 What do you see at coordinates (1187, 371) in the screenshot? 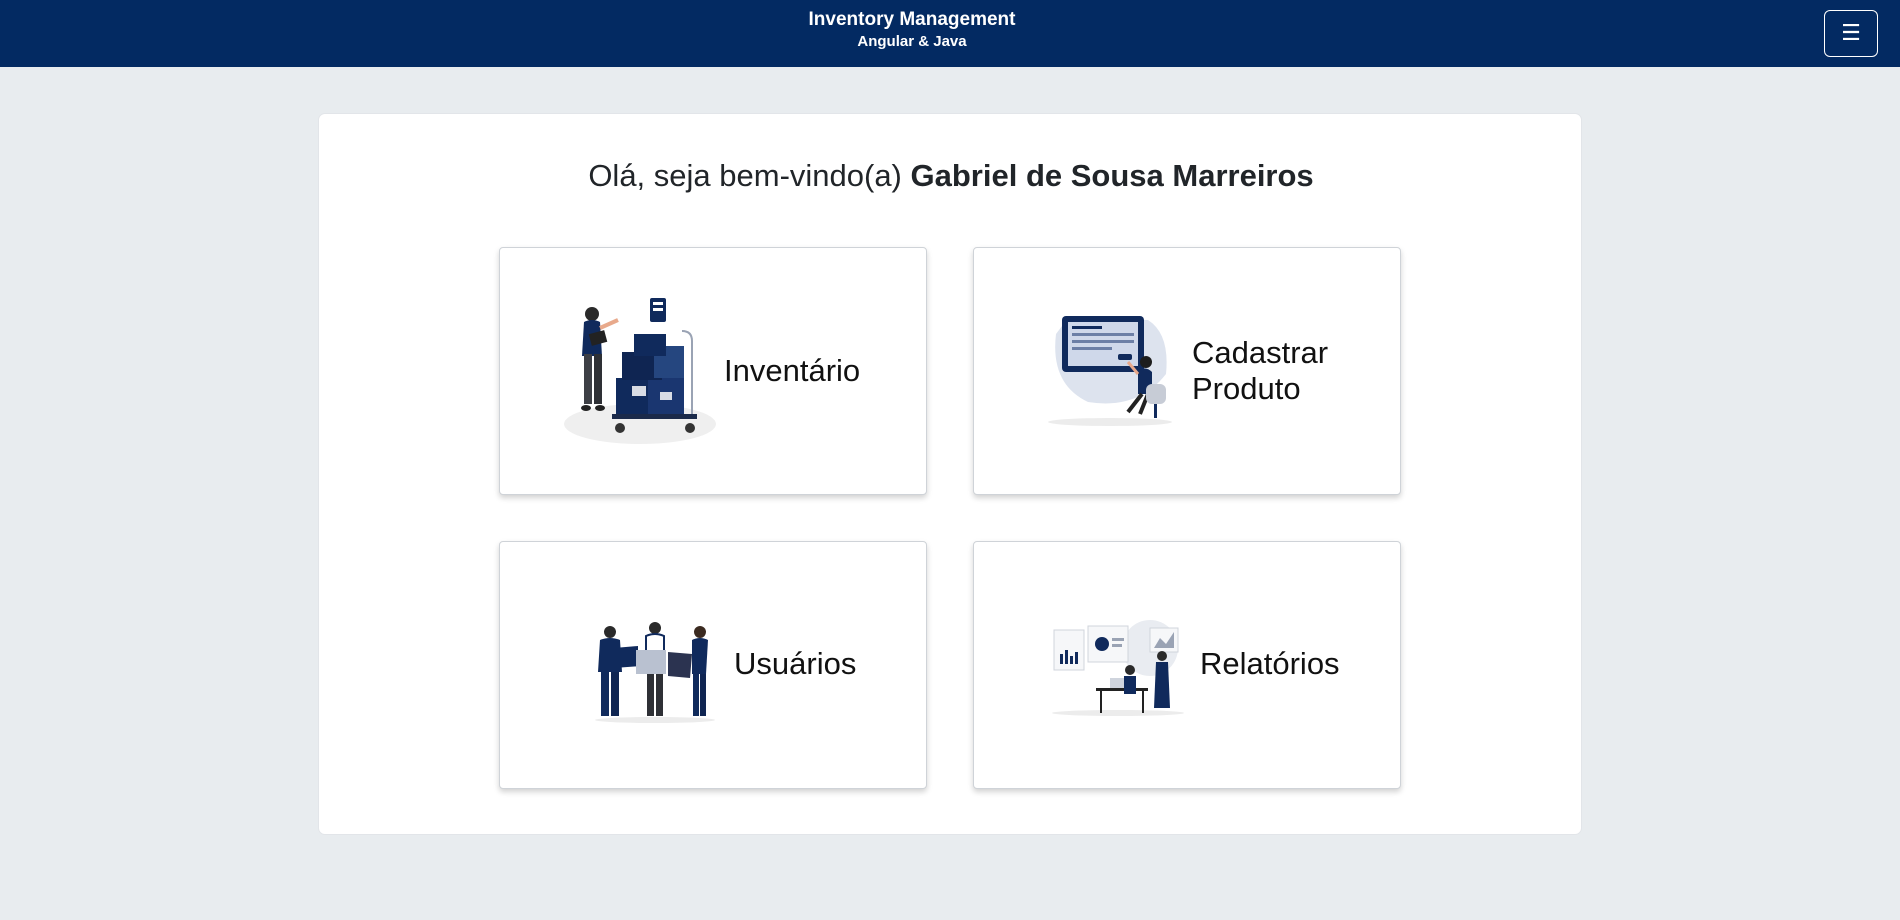
I see `register-product-card: Cadastrar Produto` at bounding box center [1187, 371].